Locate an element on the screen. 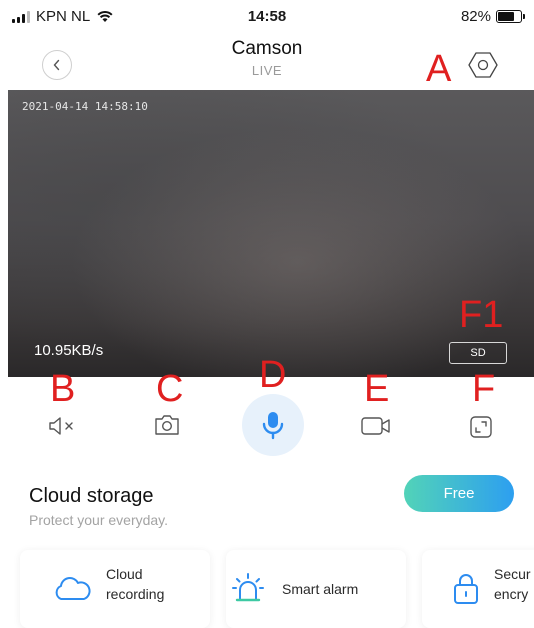  feature-label-line2: recording is located at coordinates (135, 594).